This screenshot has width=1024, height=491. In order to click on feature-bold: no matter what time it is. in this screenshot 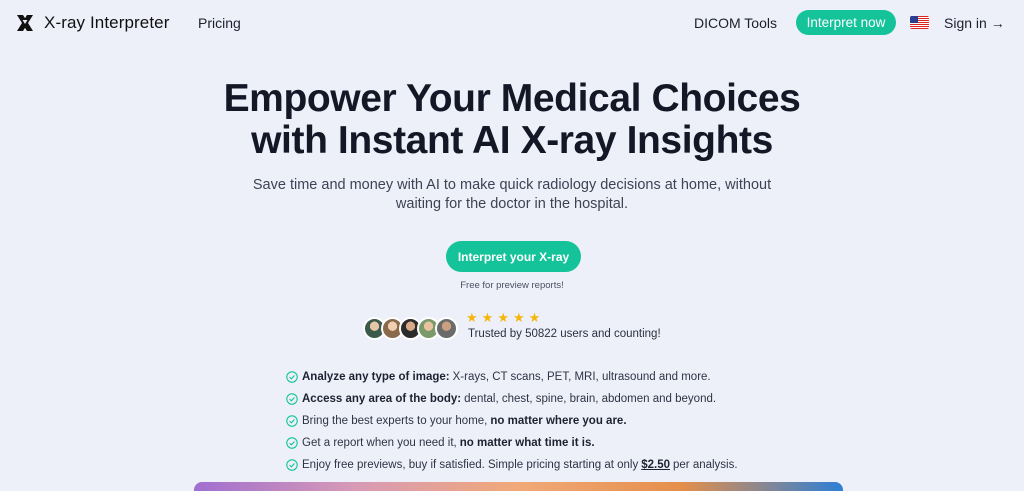, I will do `click(527, 443)`.